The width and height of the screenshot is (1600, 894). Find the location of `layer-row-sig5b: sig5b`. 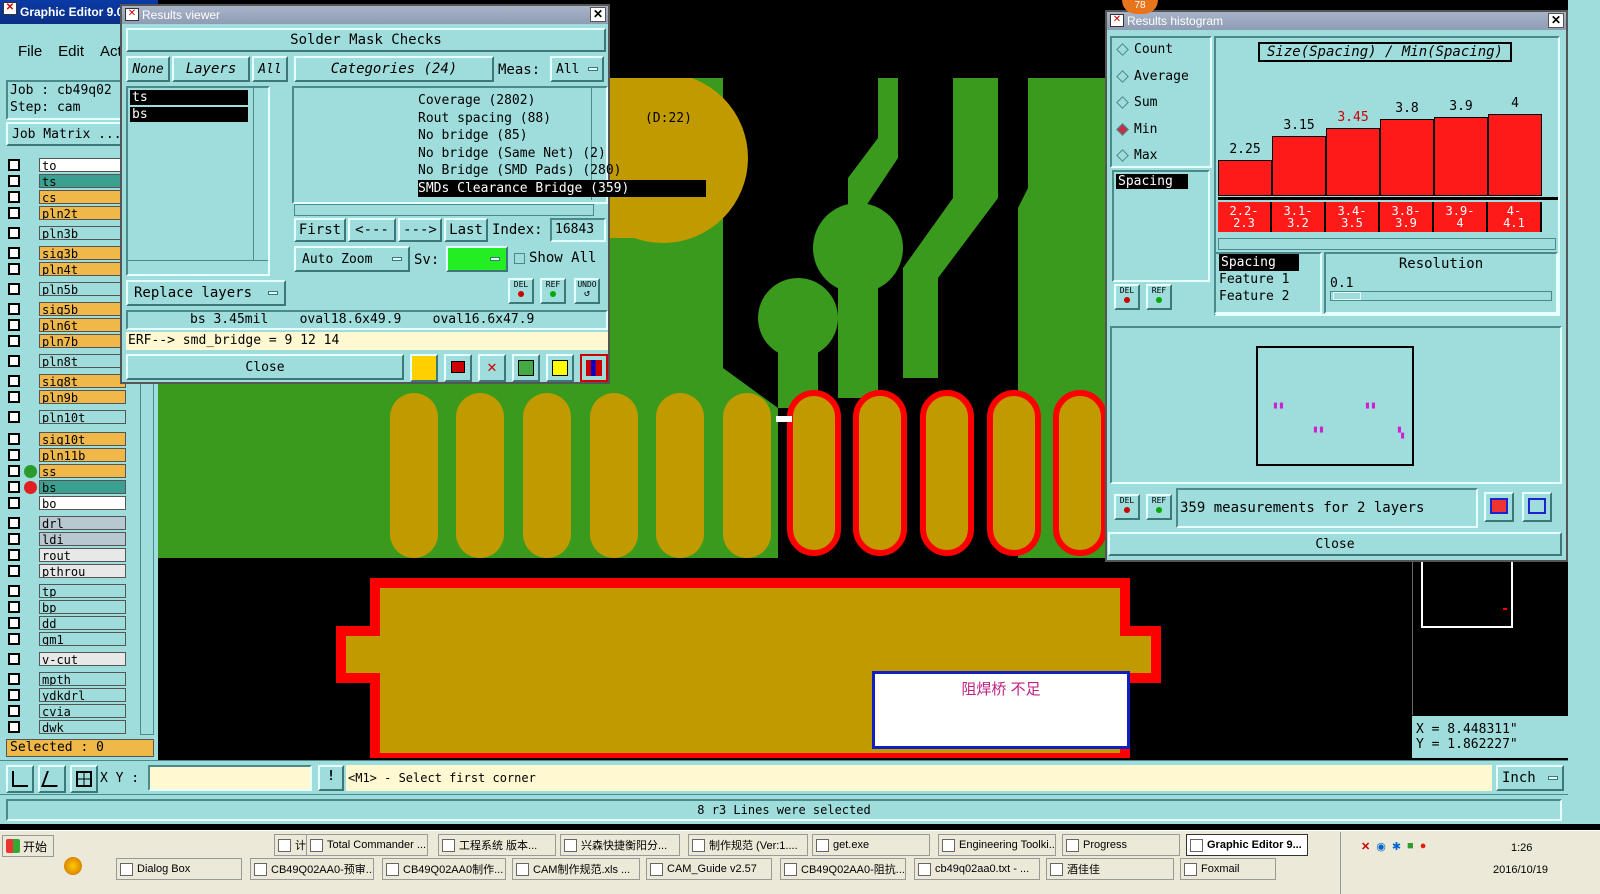

layer-row-sig5b: sig5b is located at coordinates (67, 309).